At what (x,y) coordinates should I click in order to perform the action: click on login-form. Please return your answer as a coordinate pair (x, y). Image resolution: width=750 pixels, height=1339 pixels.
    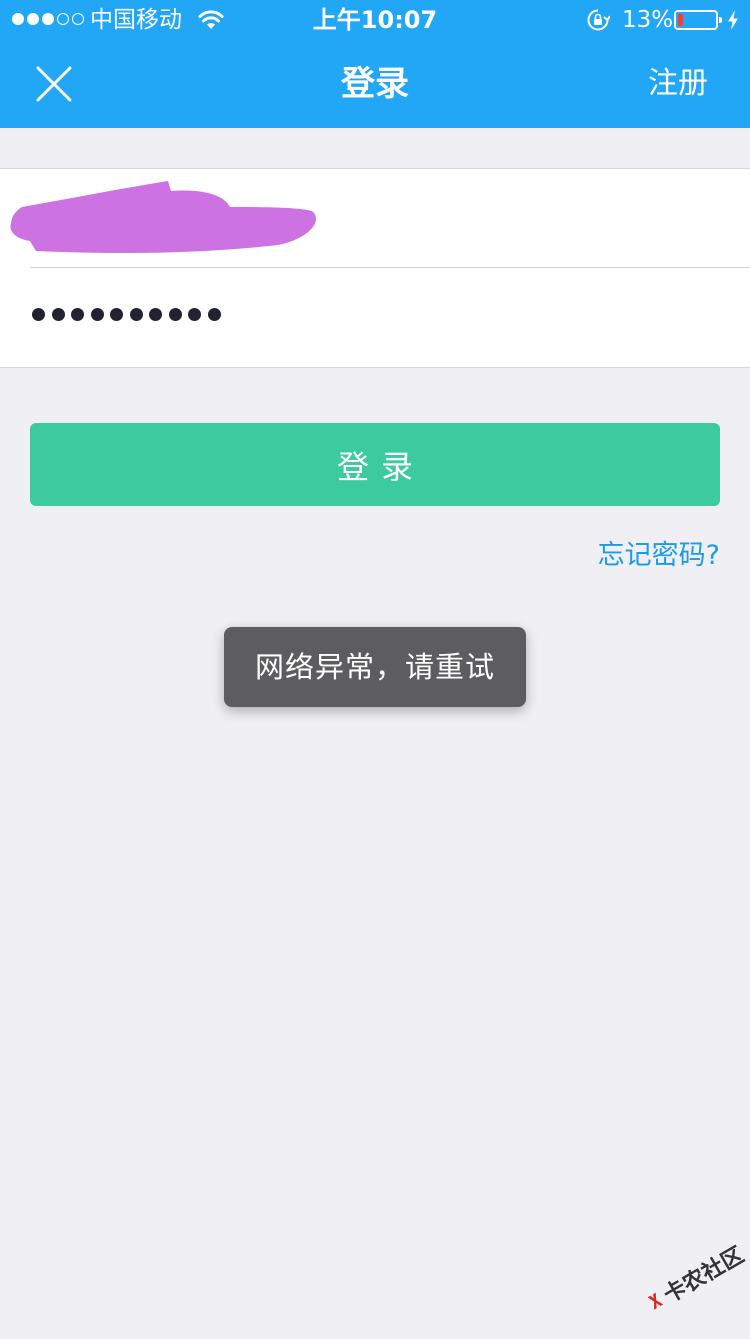
    Looking at the image, I should click on (375, 268).